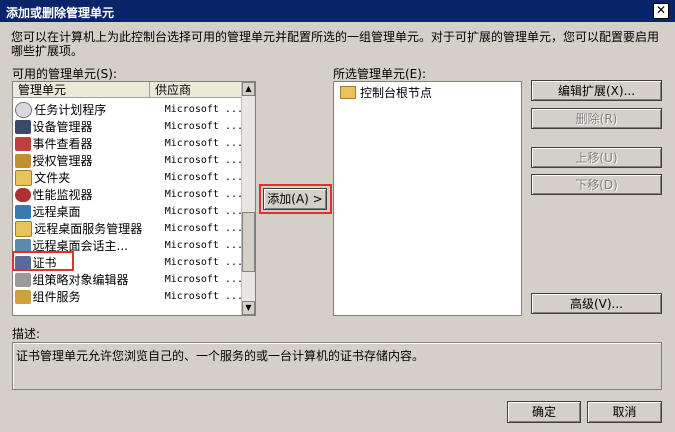  I want to click on ok-button: 确定, so click(544, 412).